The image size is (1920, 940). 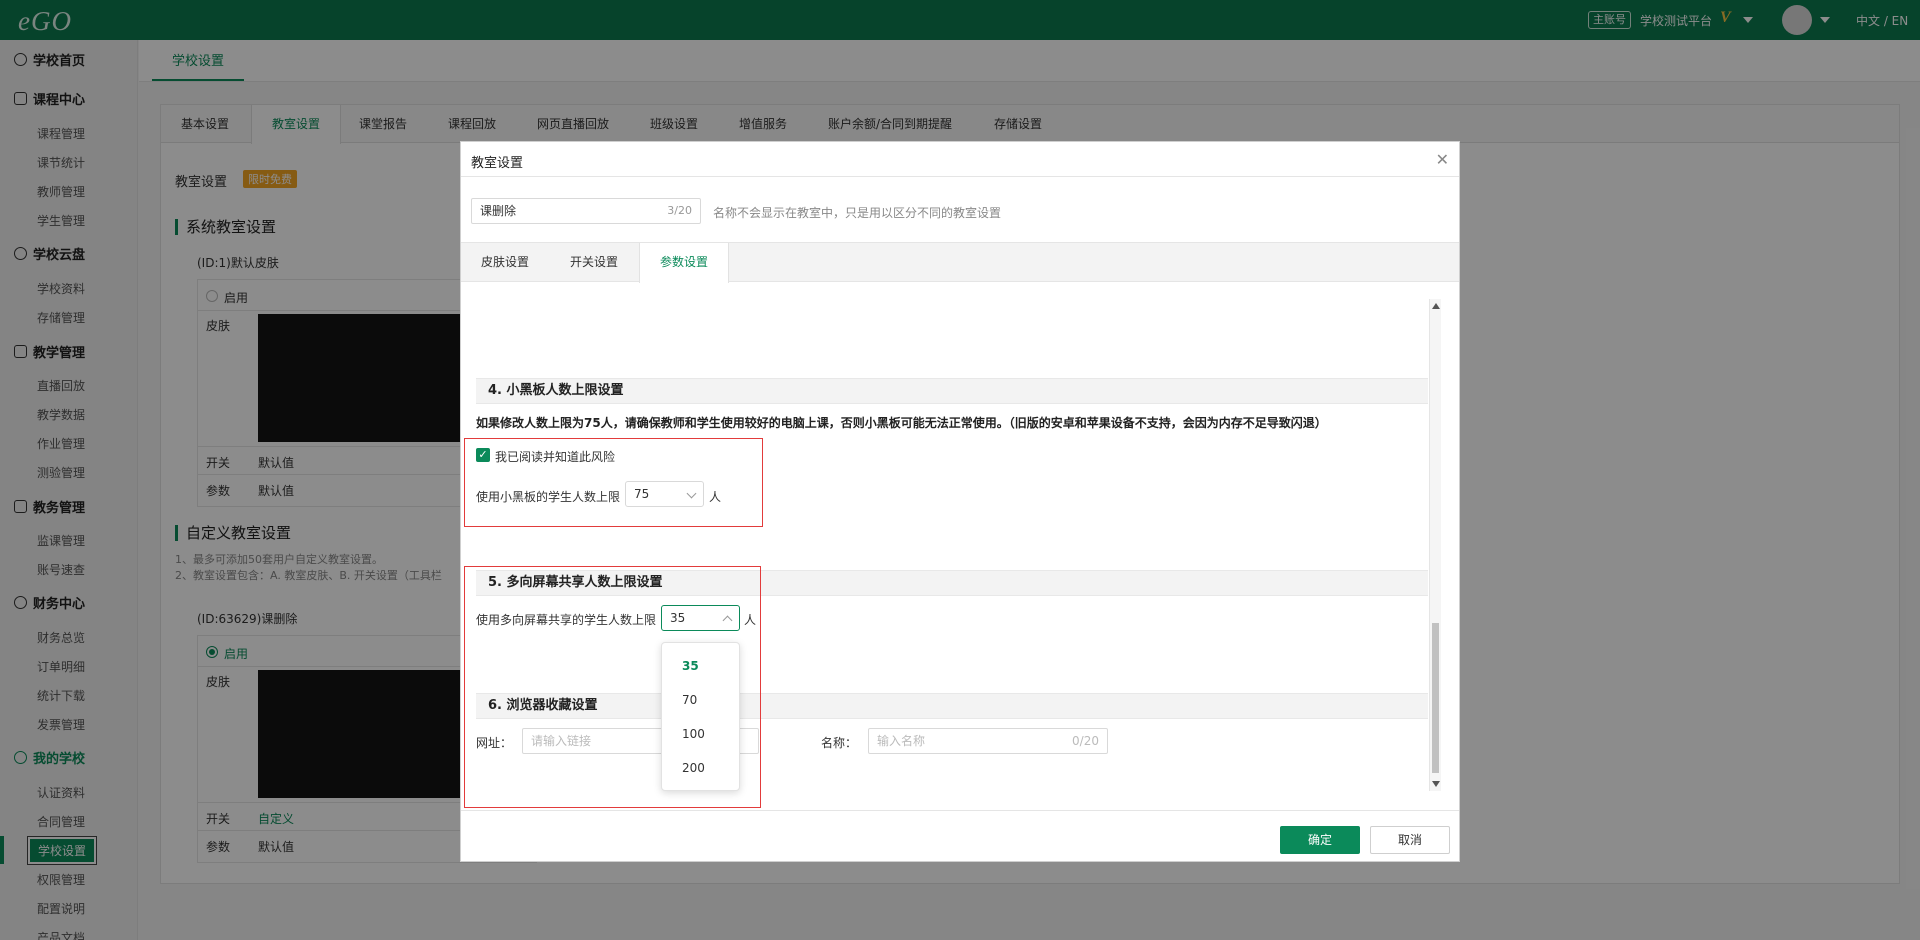 What do you see at coordinates (952, 391) in the screenshot?
I see `section-blackboard-limit-header: 4. 小黑板人数上限设置` at bounding box center [952, 391].